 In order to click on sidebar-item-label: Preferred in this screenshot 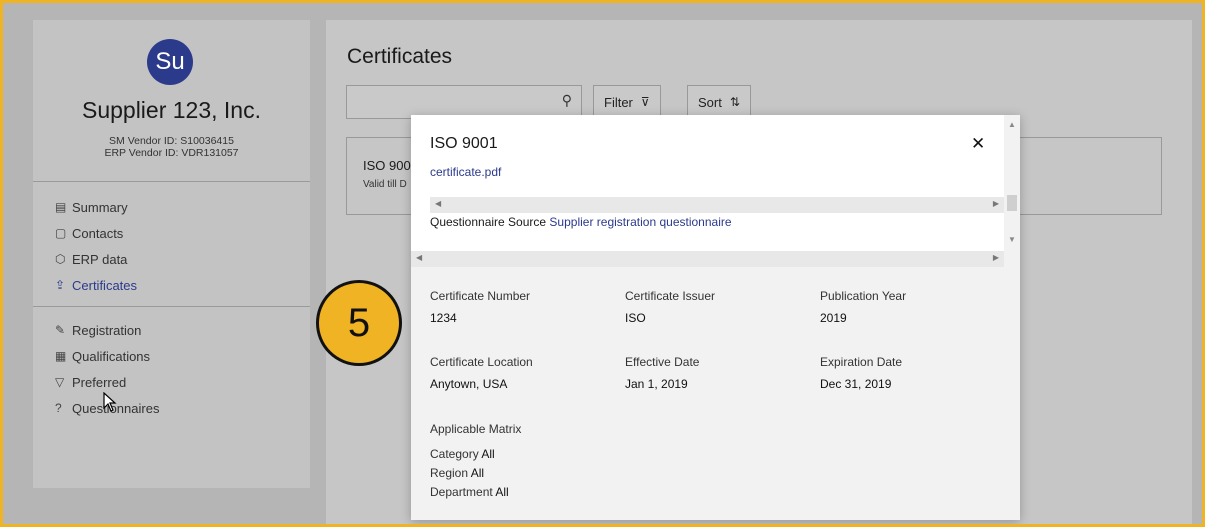, I will do `click(99, 382)`.